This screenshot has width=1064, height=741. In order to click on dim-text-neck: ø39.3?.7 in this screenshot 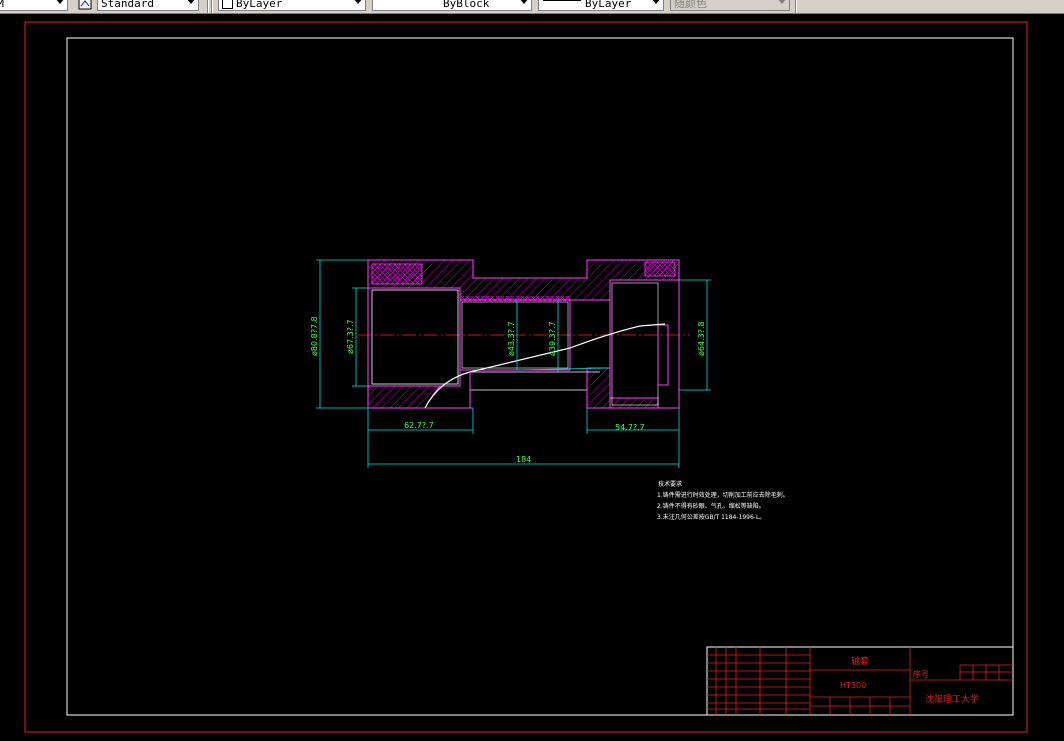, I will do `click(552, 338)`.